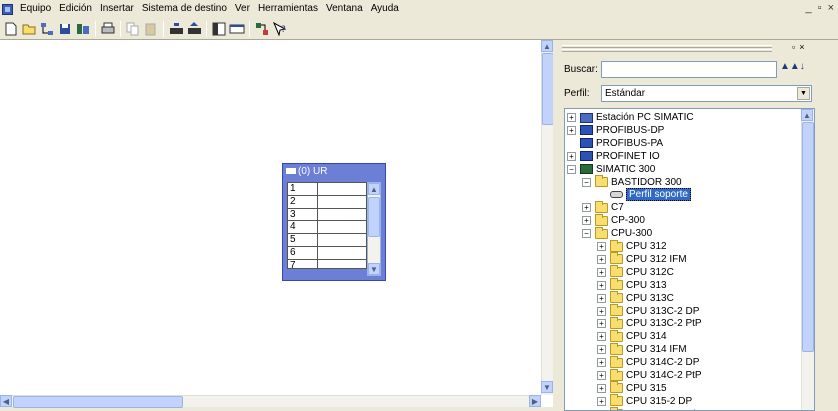  I want to click on menu-edicion: Edición, so click(75, 9).